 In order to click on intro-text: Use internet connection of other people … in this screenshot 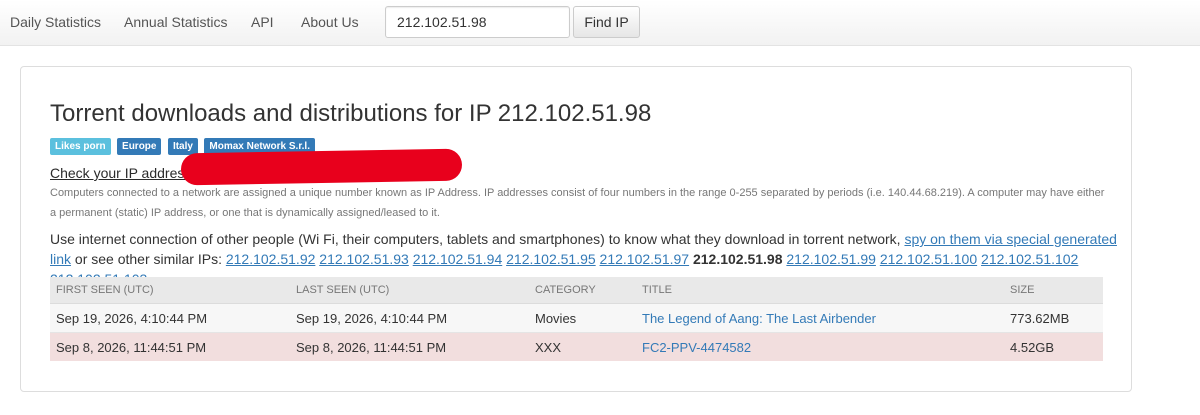, I will do `click(475, 239)`.